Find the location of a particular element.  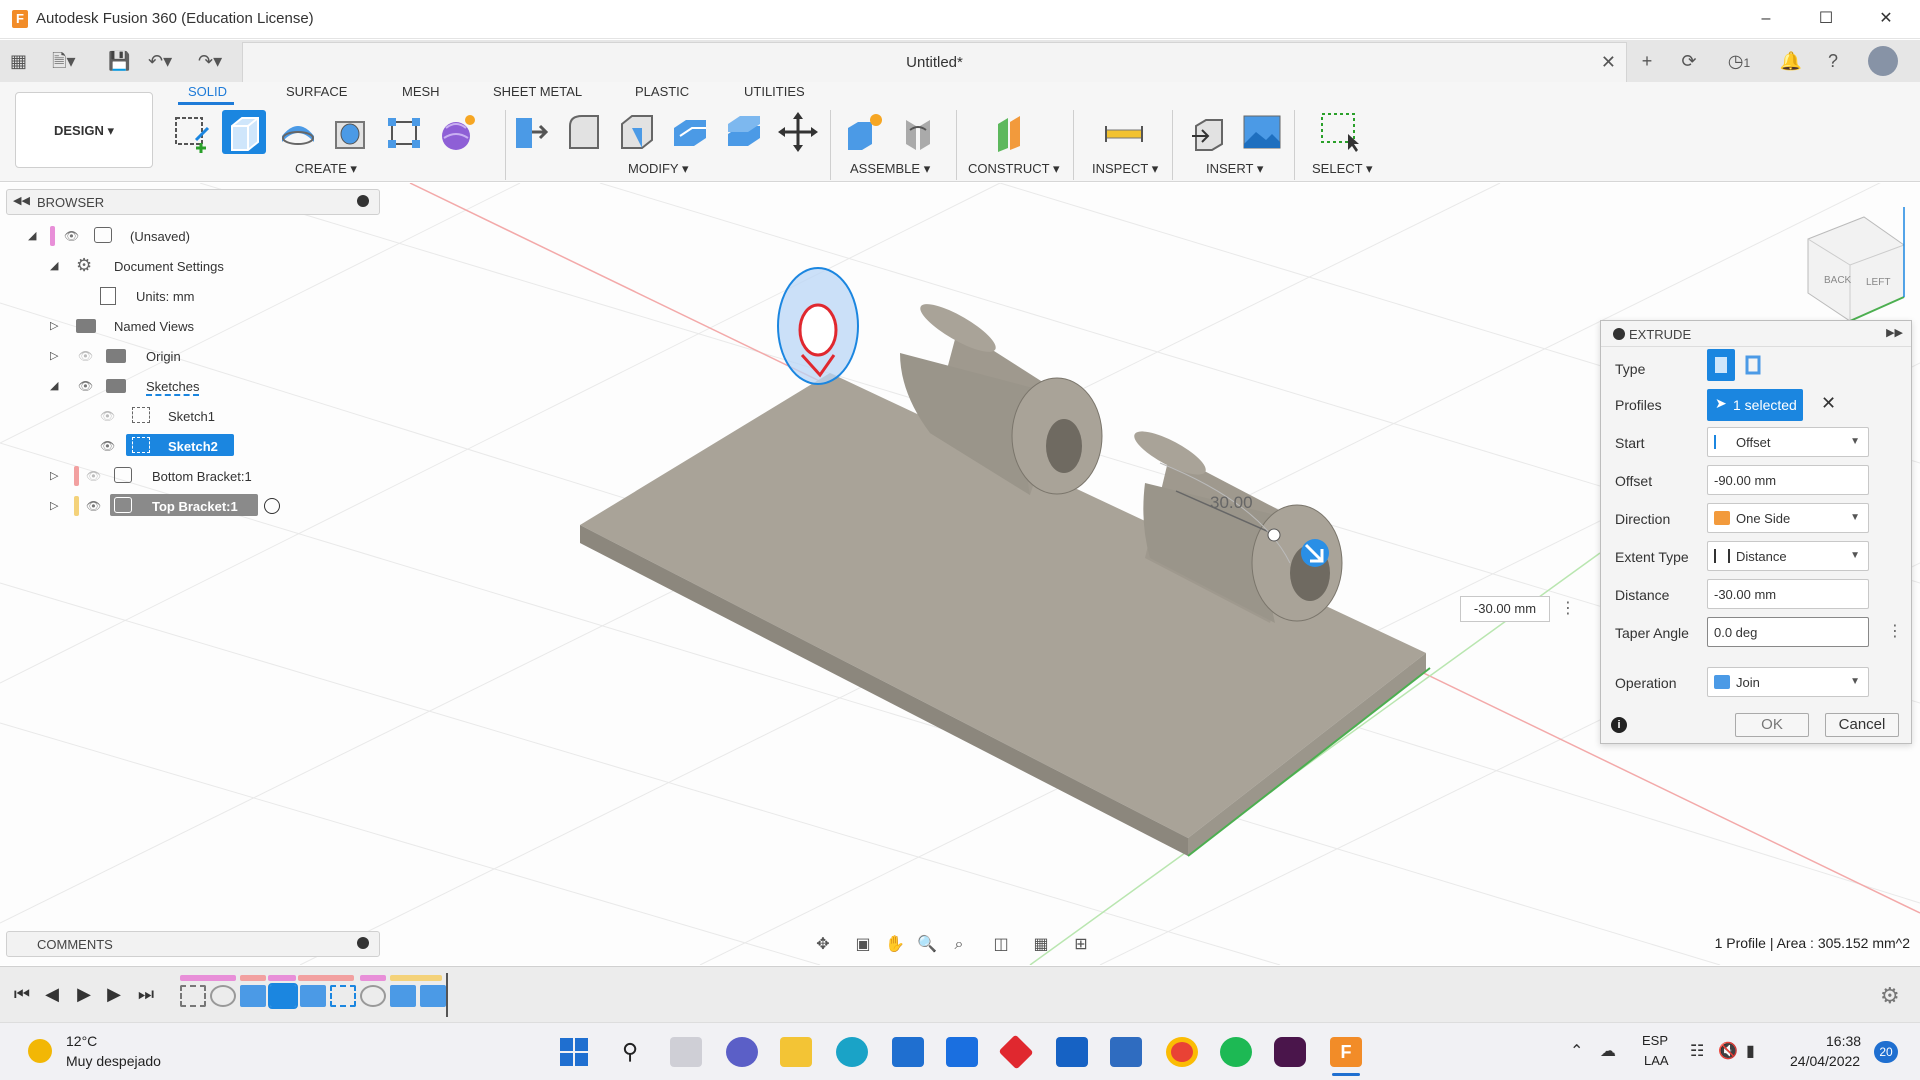

battery-icon: ▮ is located at coordinates (1750, 1051).